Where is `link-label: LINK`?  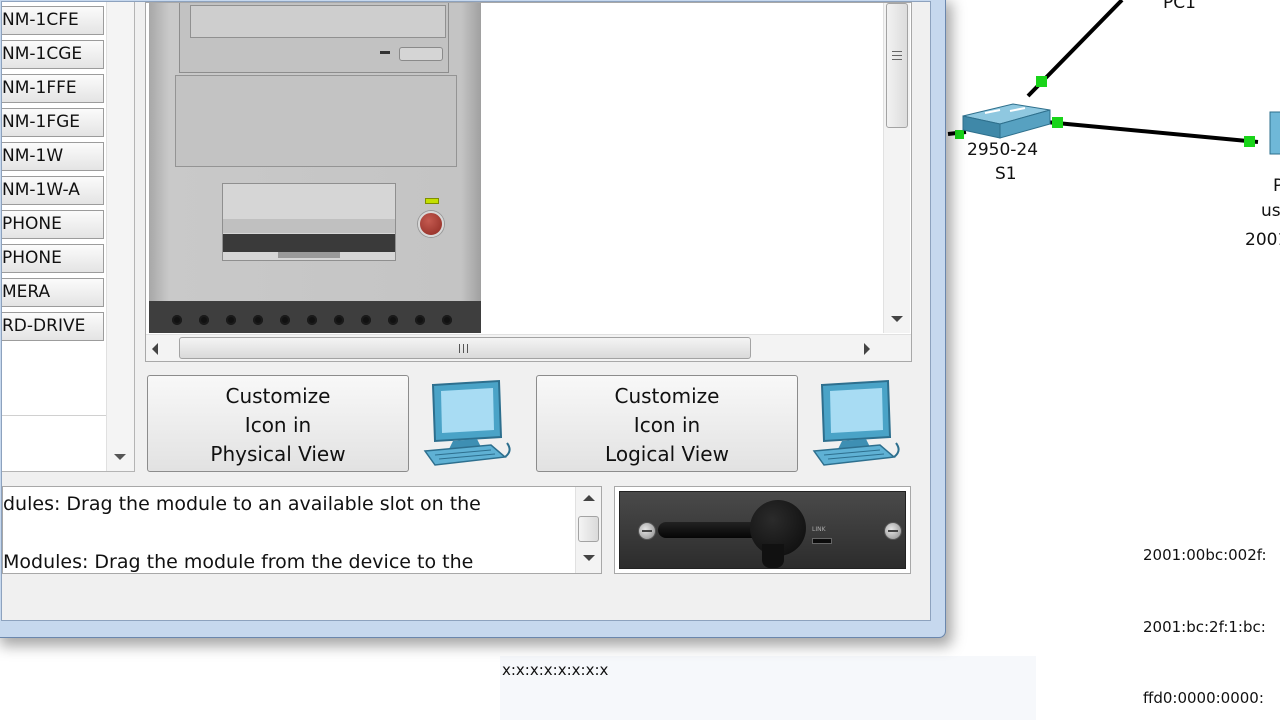 link-label: LINK is located at coordinates (819, 529).